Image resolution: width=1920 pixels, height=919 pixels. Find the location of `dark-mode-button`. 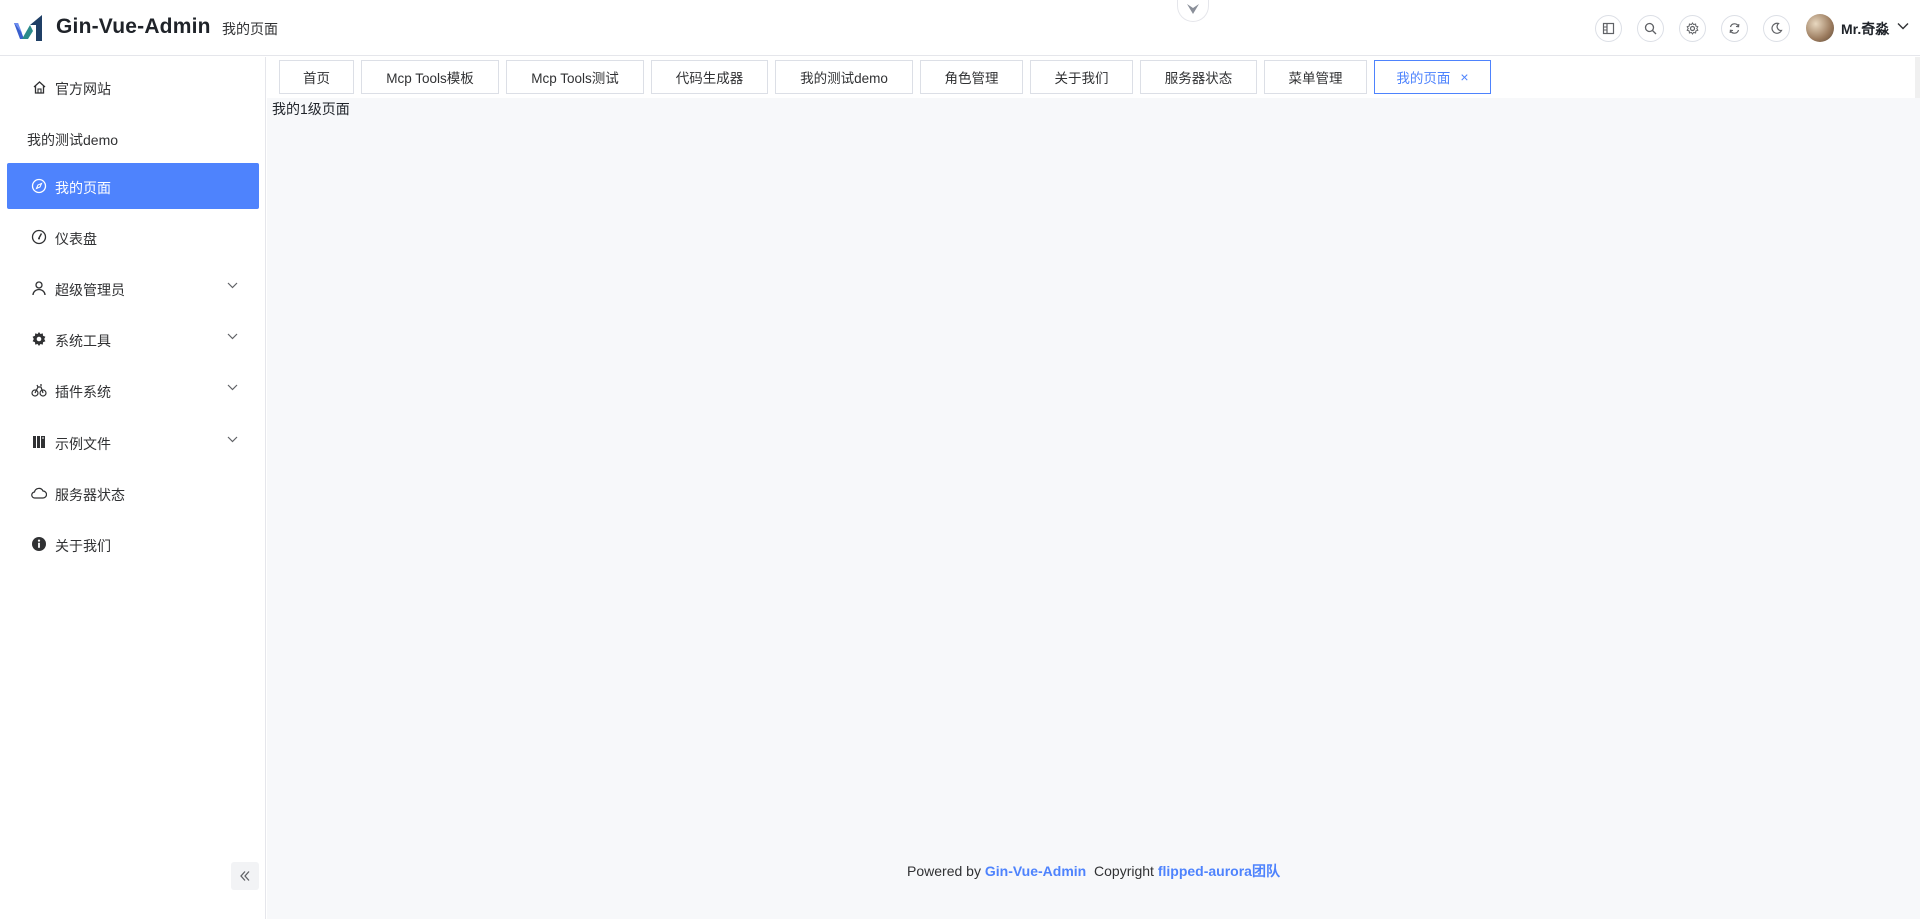

dark-mode-button is located at coordinates (1776, 28).